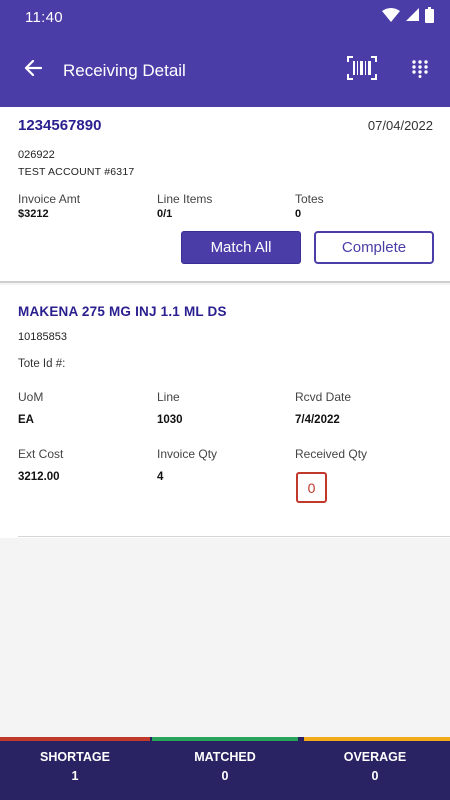  I want to click on status-icons, so click(408, 17).